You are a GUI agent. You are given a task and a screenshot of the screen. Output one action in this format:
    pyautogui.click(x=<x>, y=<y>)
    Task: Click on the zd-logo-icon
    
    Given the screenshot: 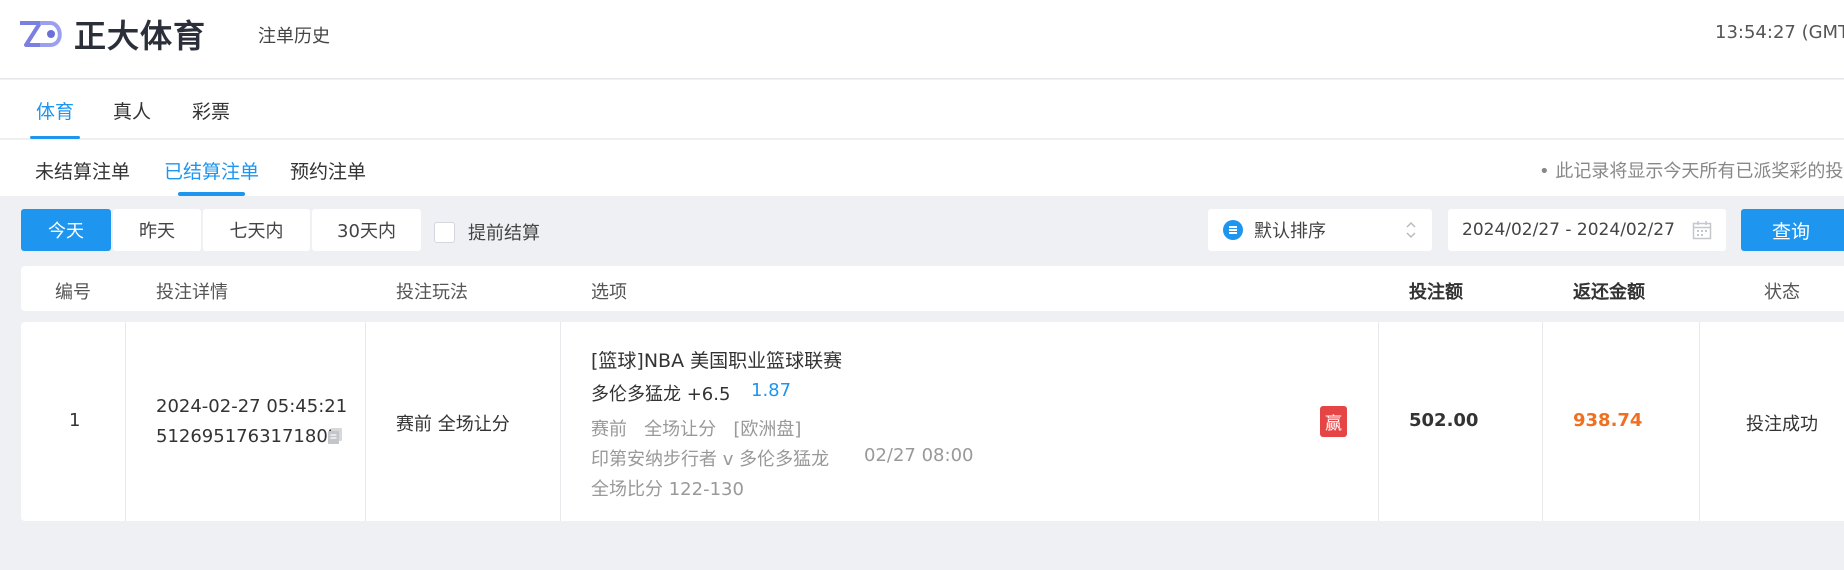 What is the action you would take?
    pyautogui.click(x=41, y=34)
    